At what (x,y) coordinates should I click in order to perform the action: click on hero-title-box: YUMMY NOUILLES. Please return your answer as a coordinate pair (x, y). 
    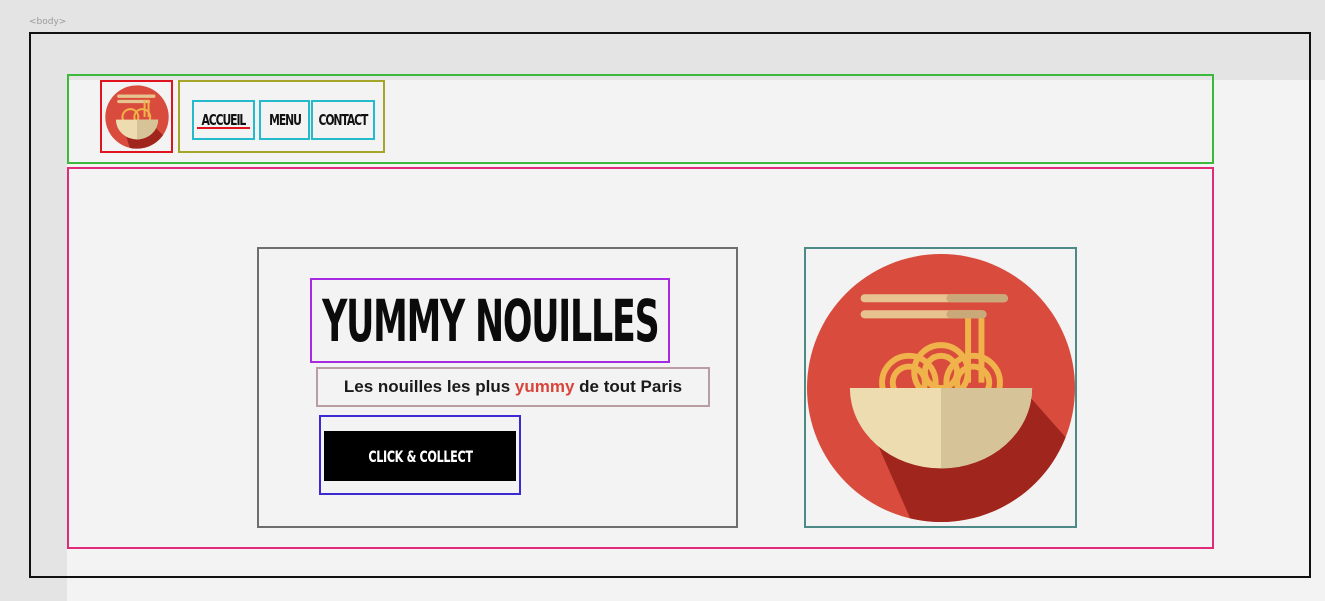
    Looking at the image, I should click on (490, 320).